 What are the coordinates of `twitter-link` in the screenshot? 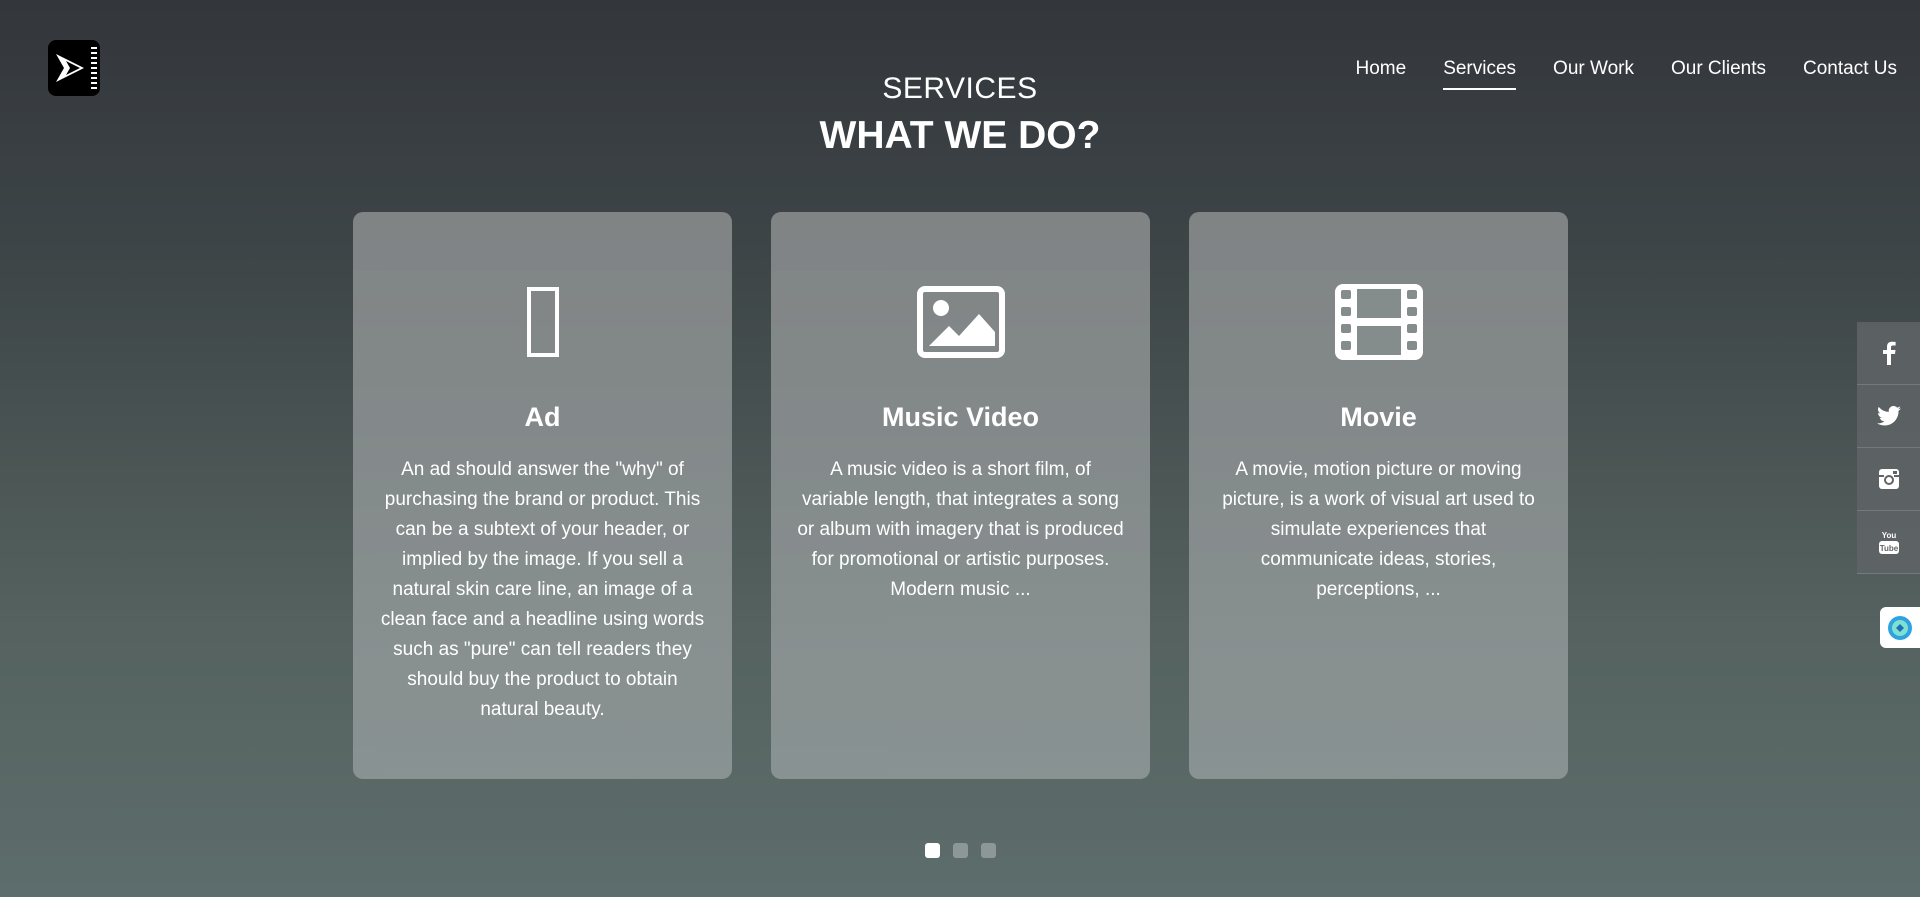 It's located at (1888, 416).